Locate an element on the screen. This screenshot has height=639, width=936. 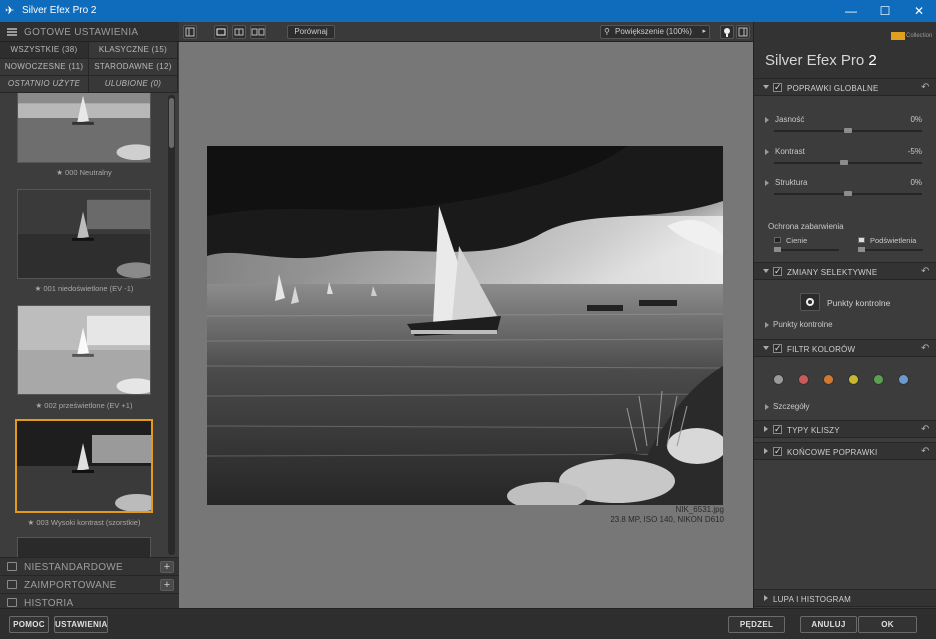
preset-label: ★ 003 Wysoki kontrast (szorstkie) is located at coordinates (84, 522).